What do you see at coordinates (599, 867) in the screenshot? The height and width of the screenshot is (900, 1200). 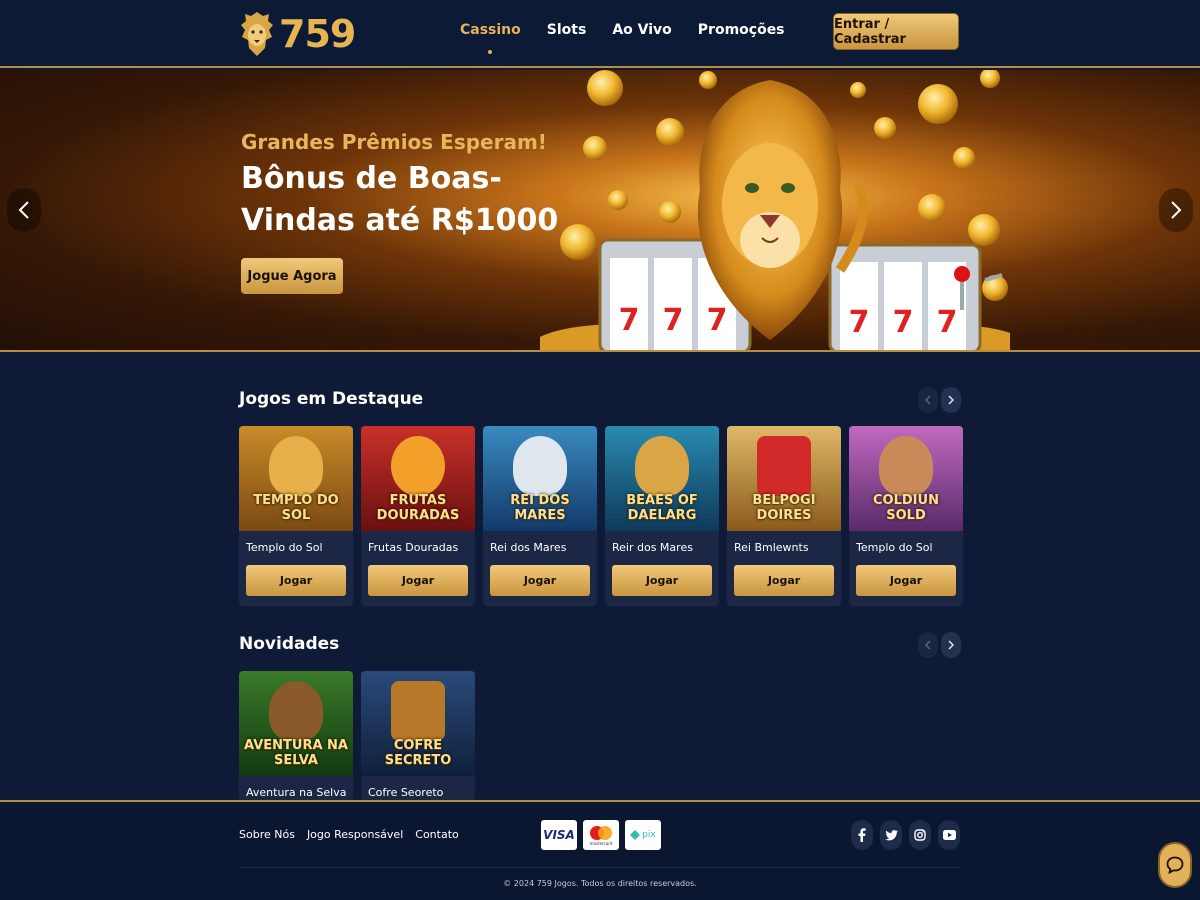 I see `footer-divider` at bounding box center [599, 867].